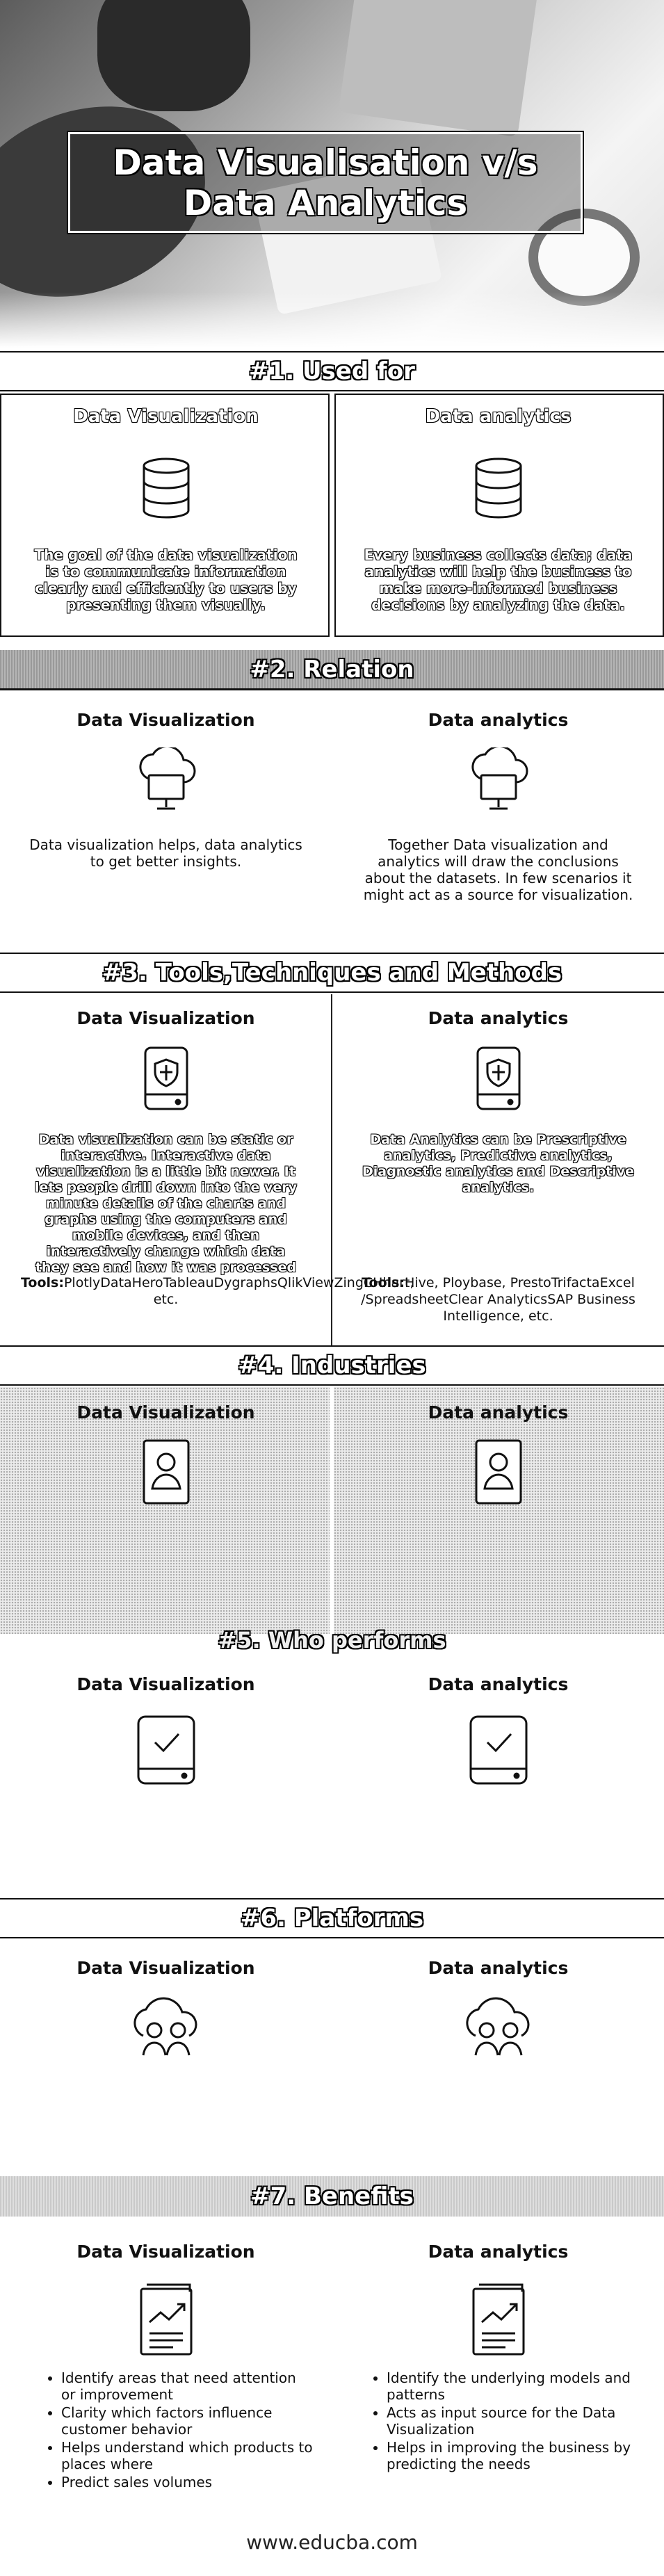  I want to click on footer-url: www.educba.com, so click(332, 2542).